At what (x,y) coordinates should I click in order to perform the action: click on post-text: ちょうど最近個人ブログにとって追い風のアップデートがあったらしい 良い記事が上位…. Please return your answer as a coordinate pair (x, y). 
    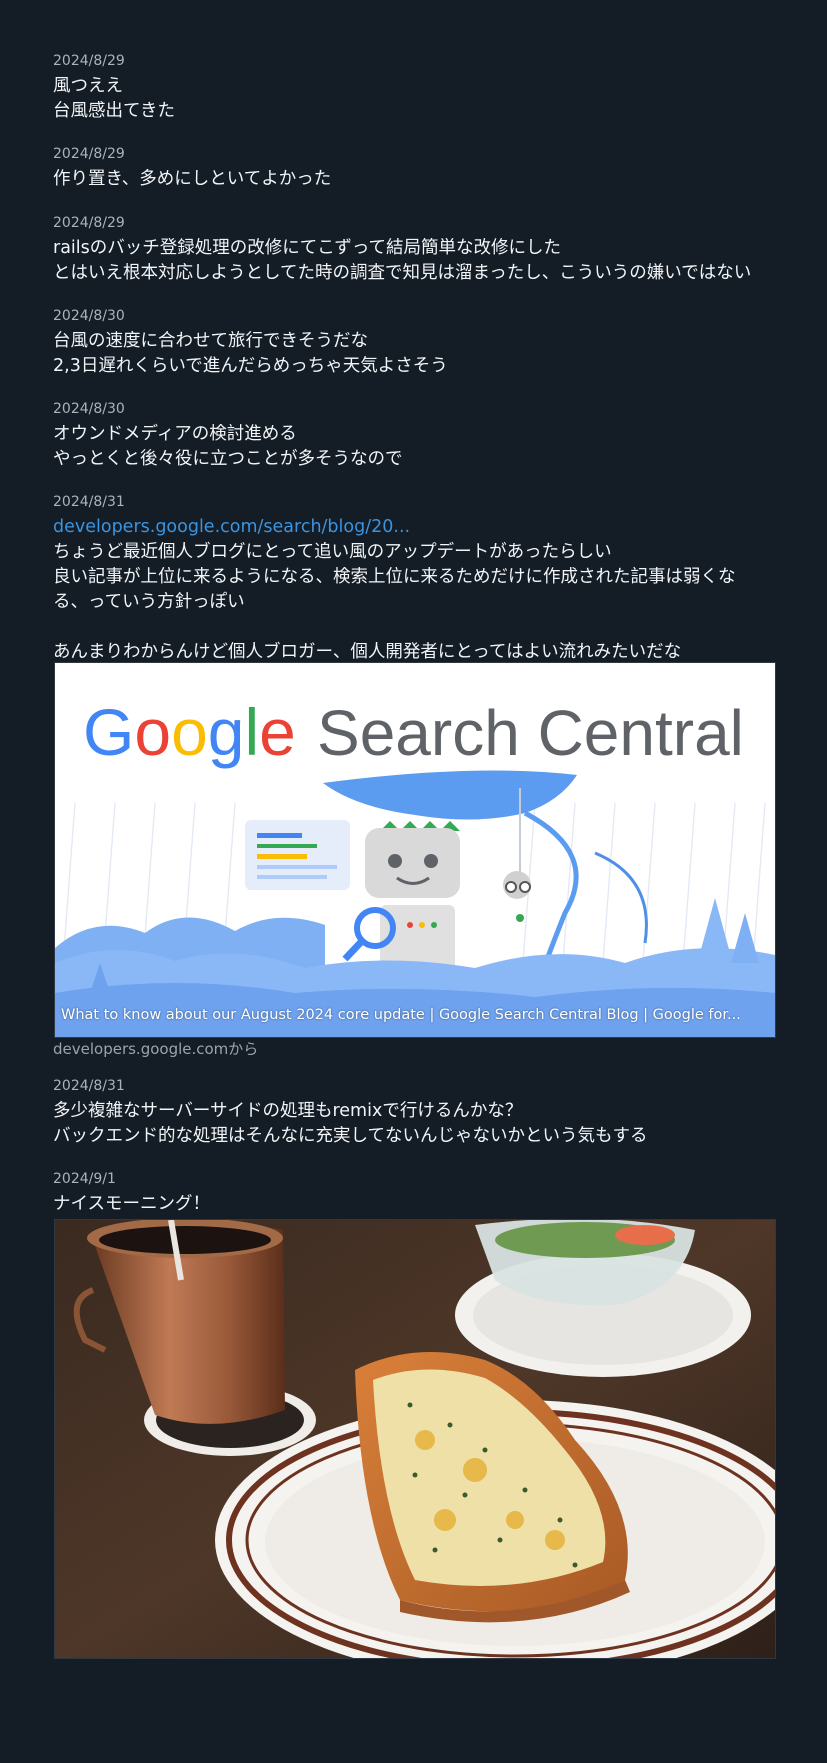
    Looking at the image, I should click on (394, 602).